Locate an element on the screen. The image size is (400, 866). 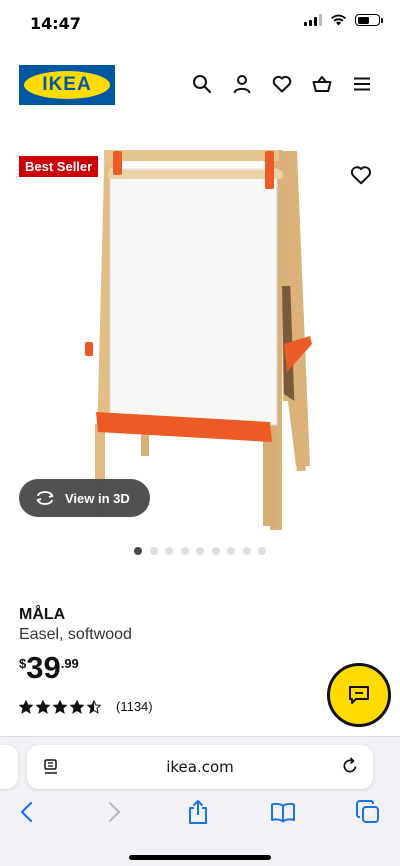
browser-toolbar is located at coordinates (200, 814).